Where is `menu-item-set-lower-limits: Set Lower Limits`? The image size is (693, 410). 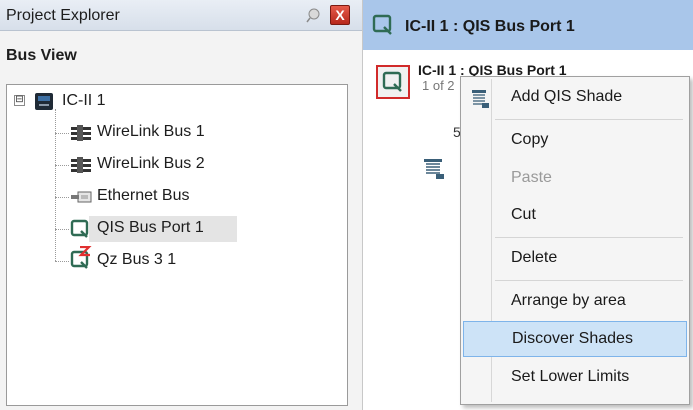 menu-item-set-lower-limits: Set Lower Limits is located at coordinates (575, 378).